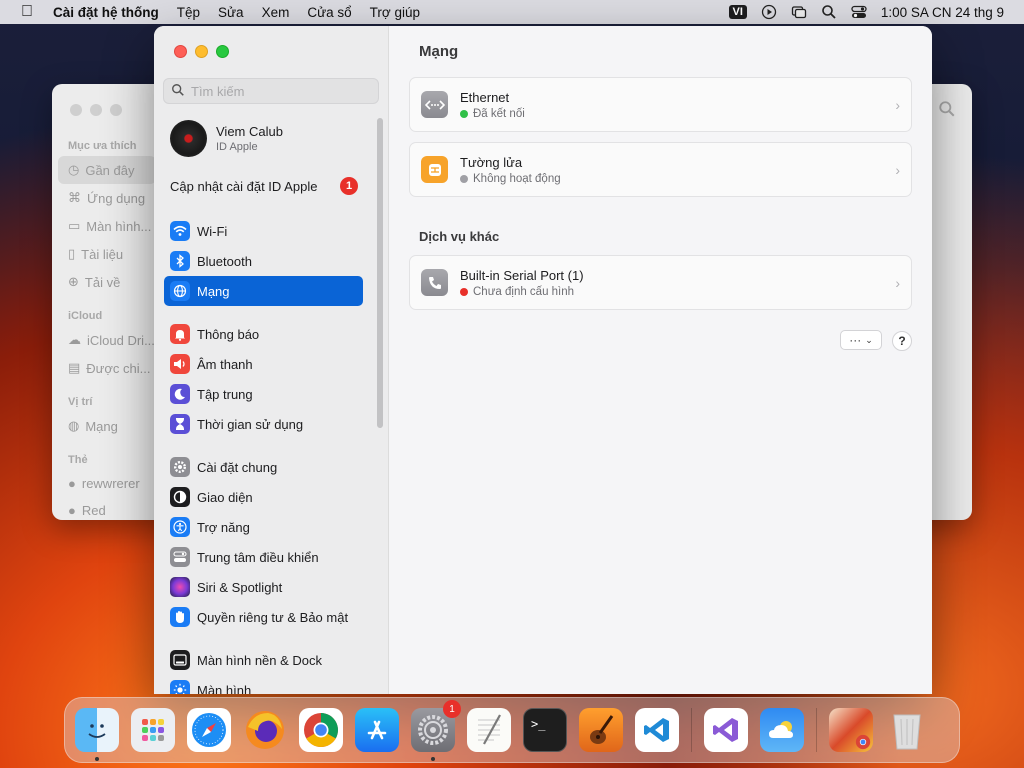  I want to click on minimize-button, so click(201, 51).